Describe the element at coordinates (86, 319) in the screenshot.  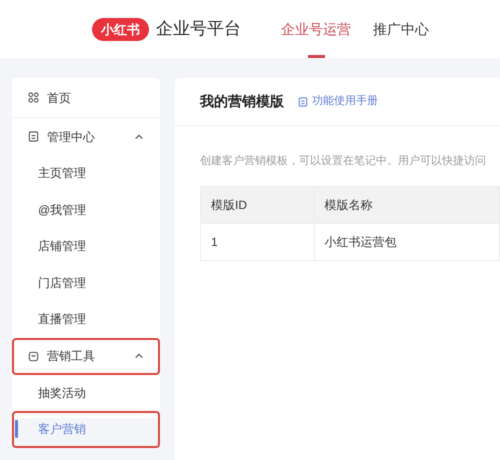
I see `sidebar-item: 直播管理` at that location.